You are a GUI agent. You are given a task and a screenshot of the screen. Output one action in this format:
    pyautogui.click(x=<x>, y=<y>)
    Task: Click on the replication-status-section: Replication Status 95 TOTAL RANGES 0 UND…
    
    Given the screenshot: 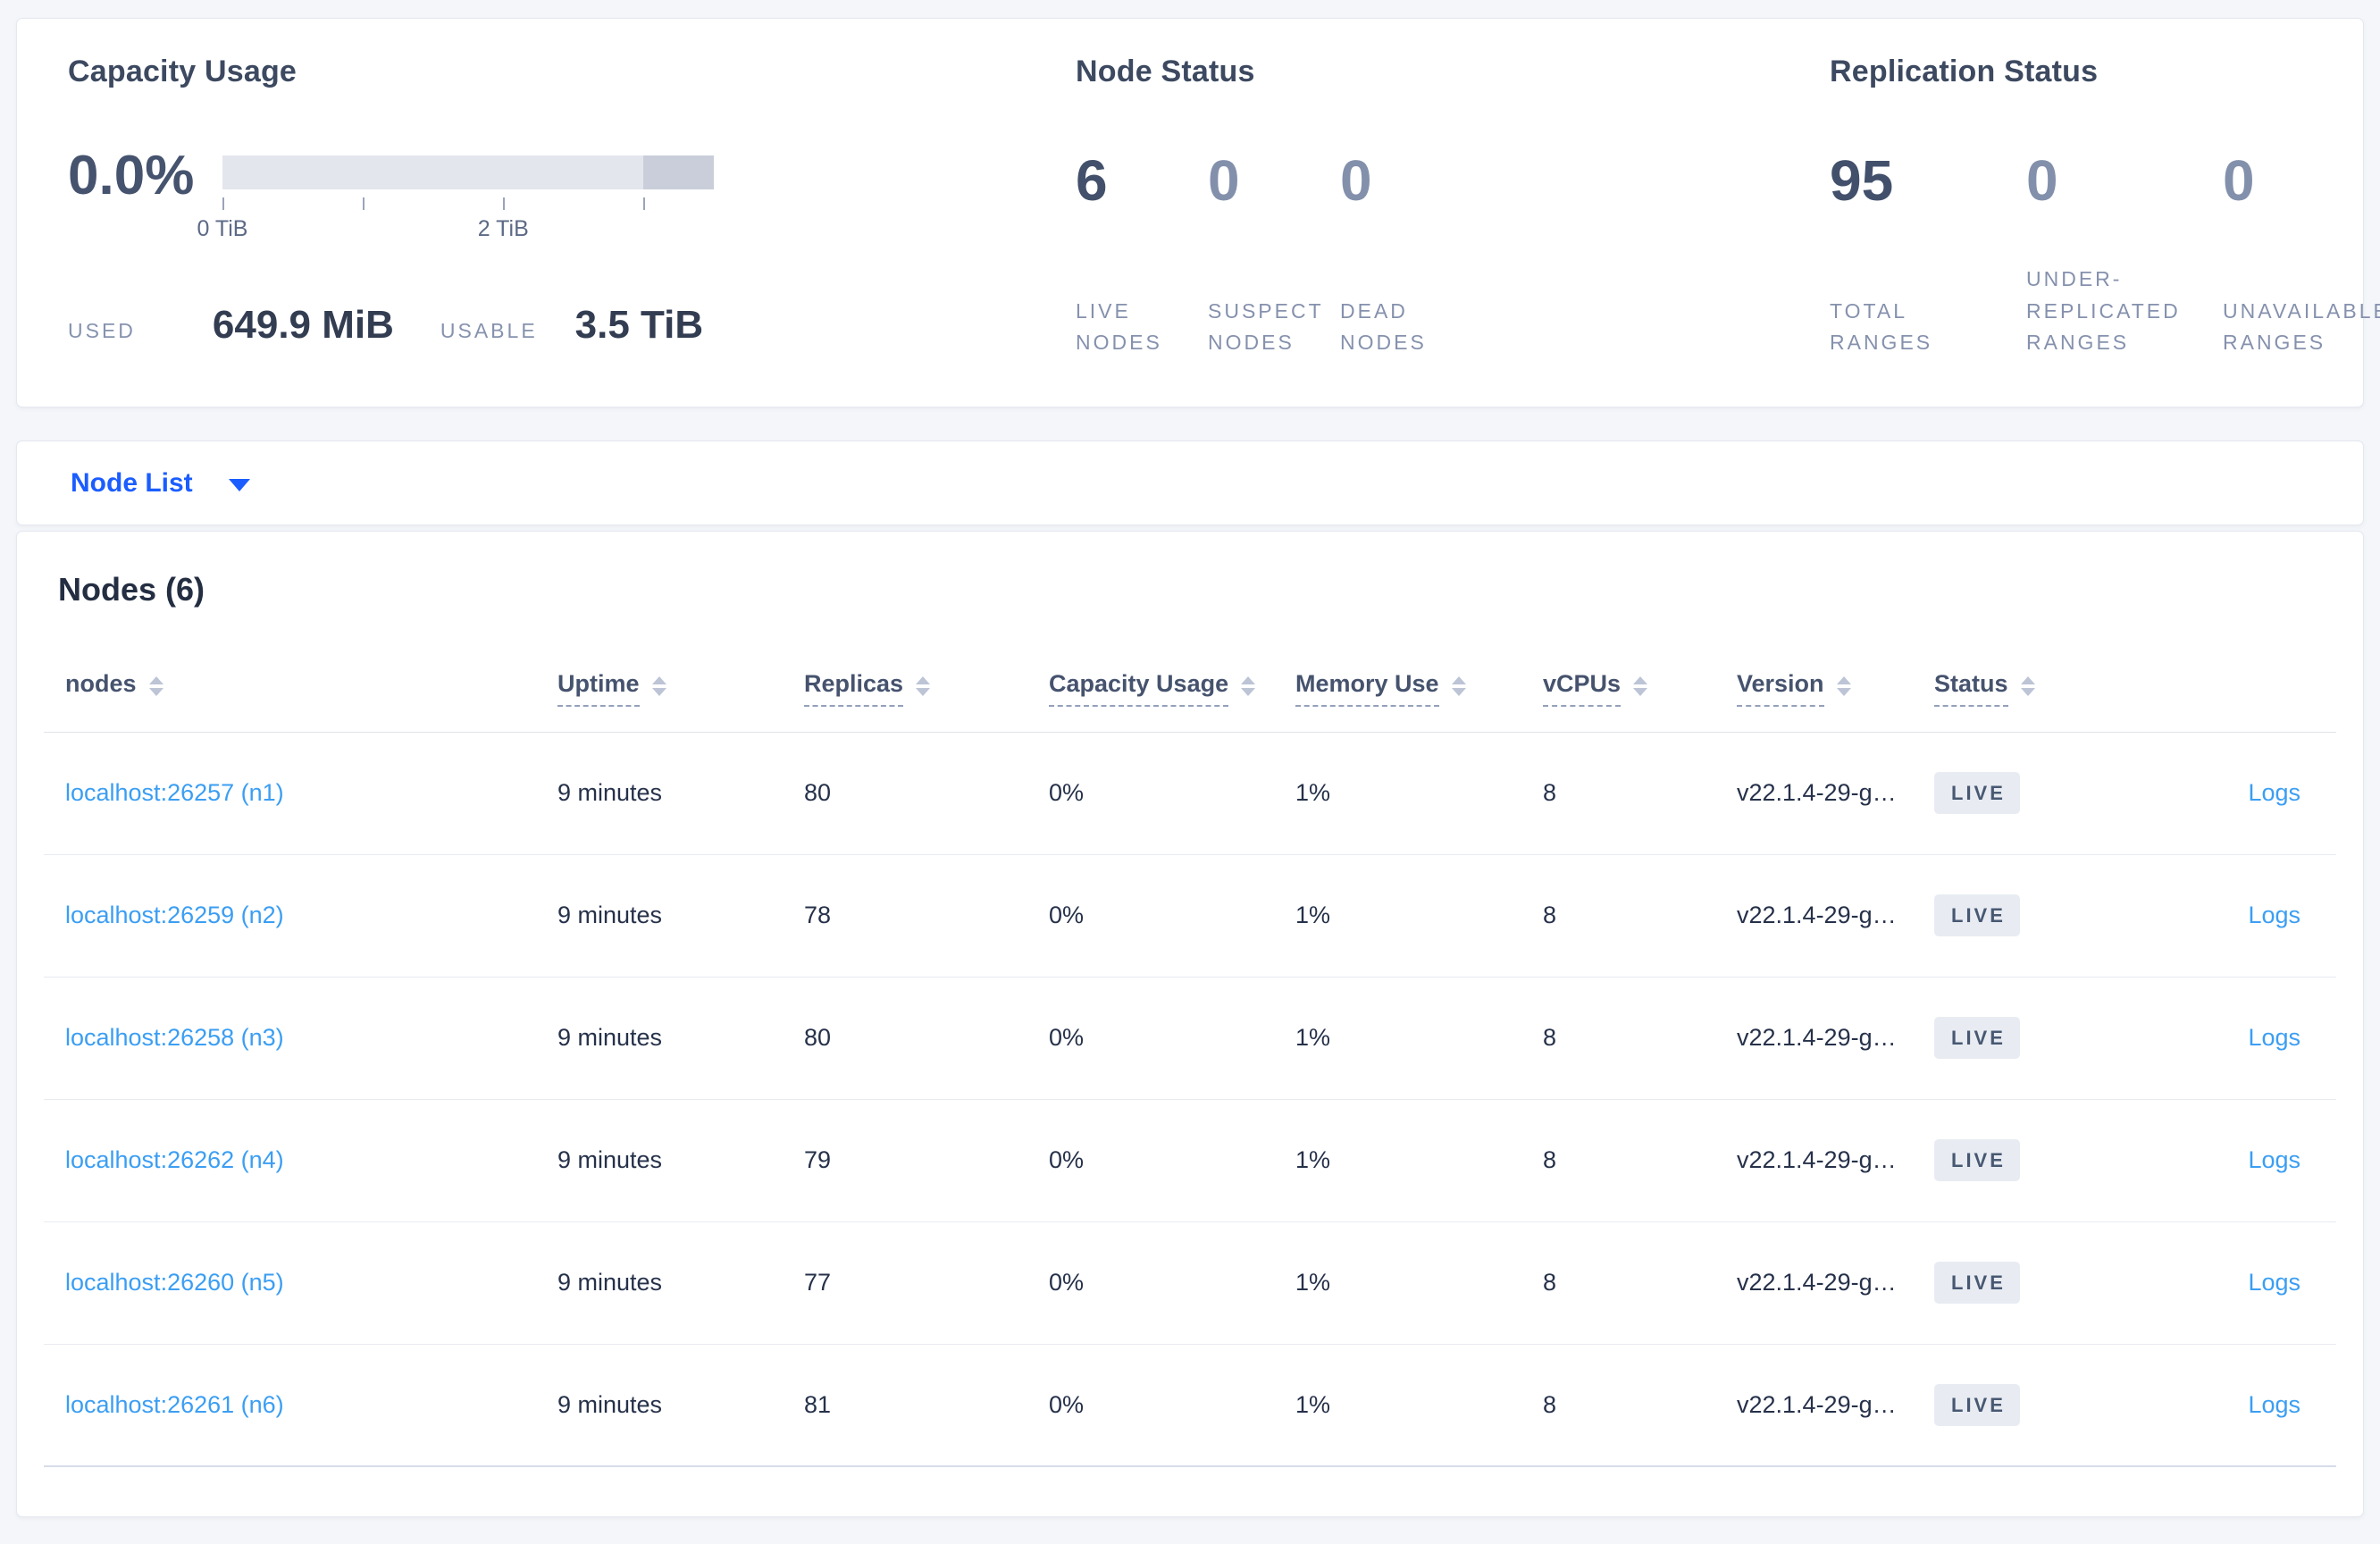 What is the action you would take?
    pyautogui.click(x=2105, y=231)
    